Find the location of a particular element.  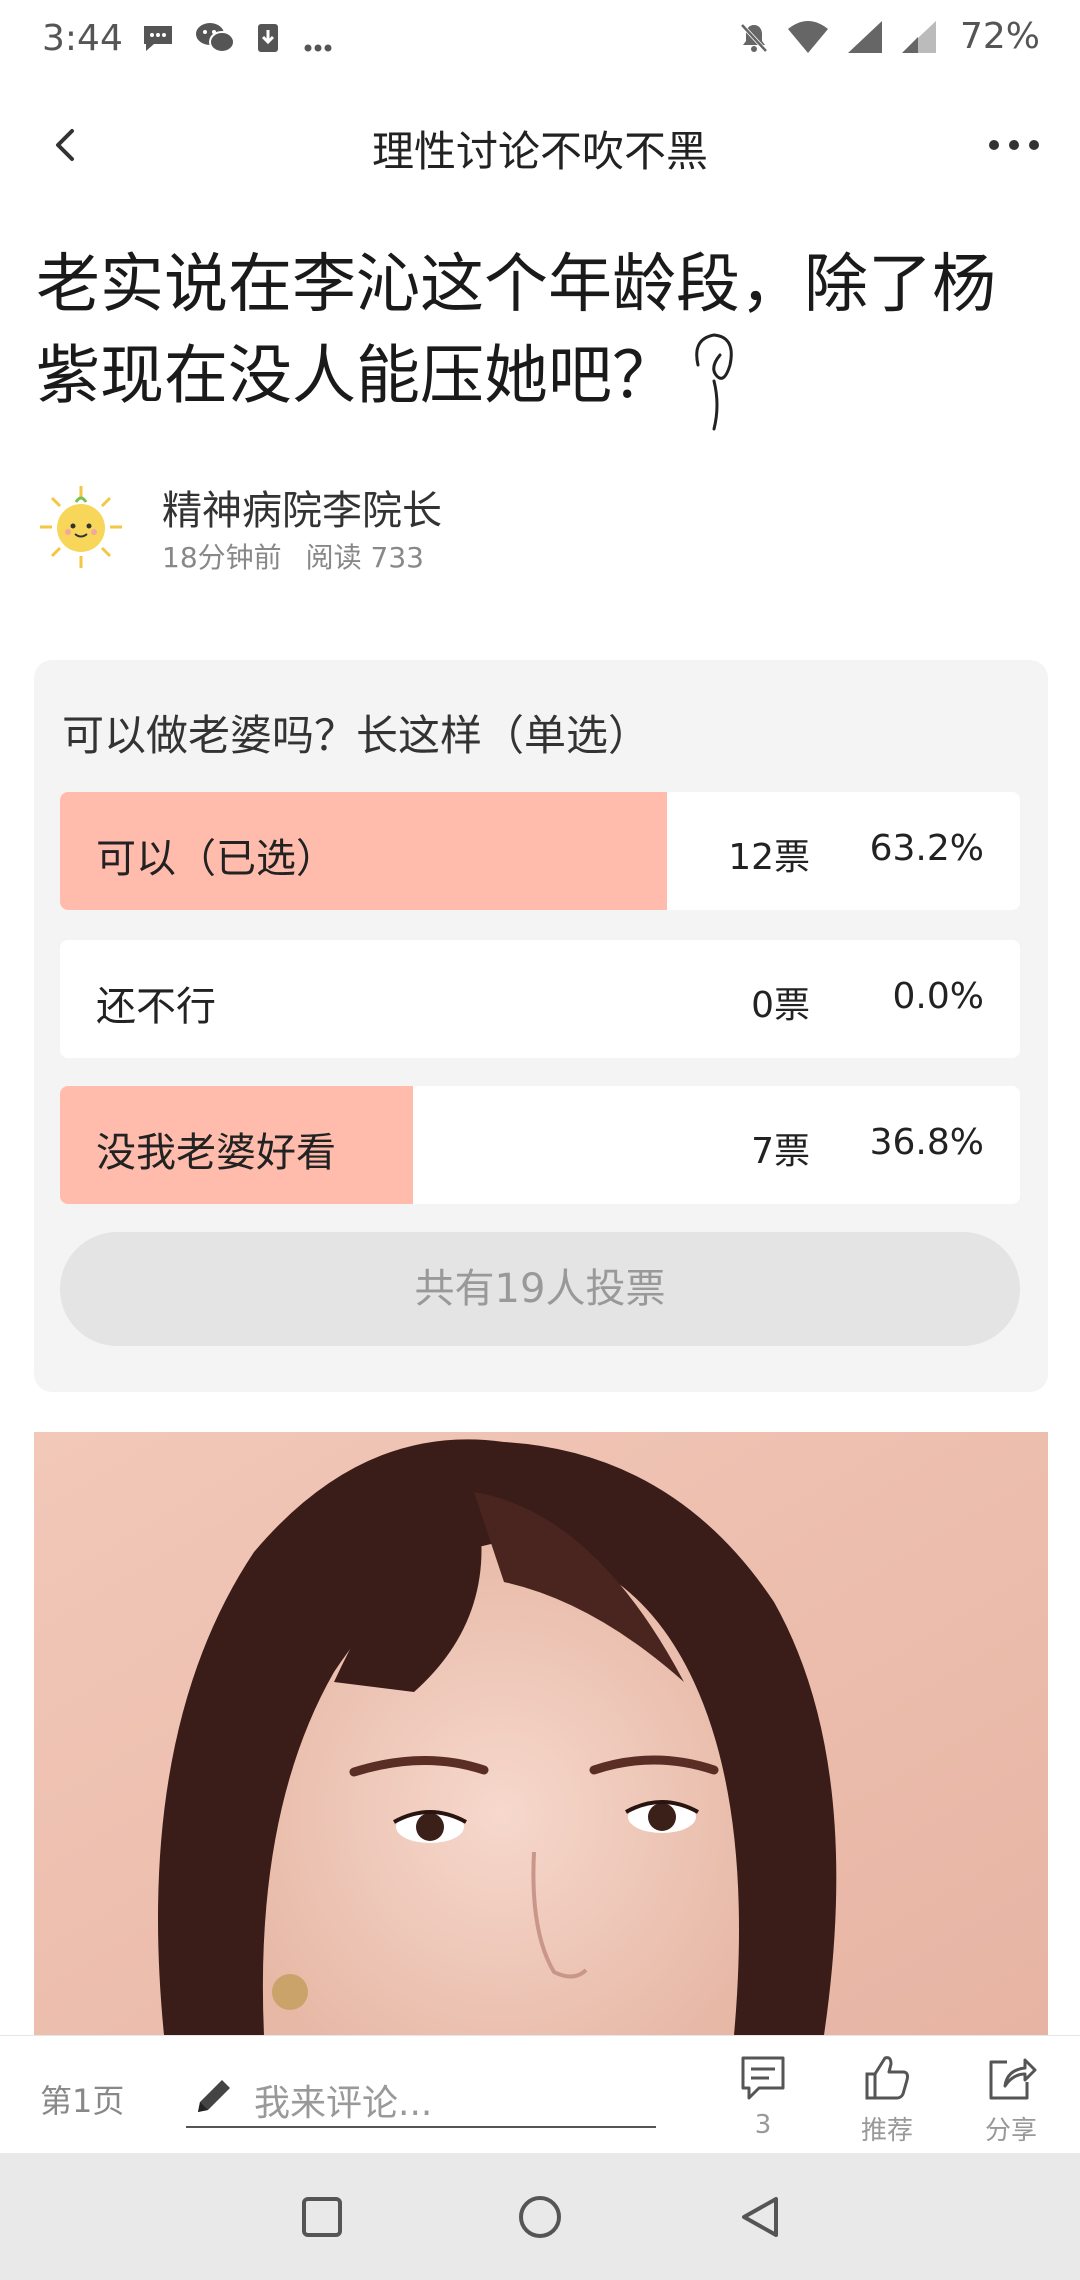

wifi-icon is located at coordinates (807, 36).